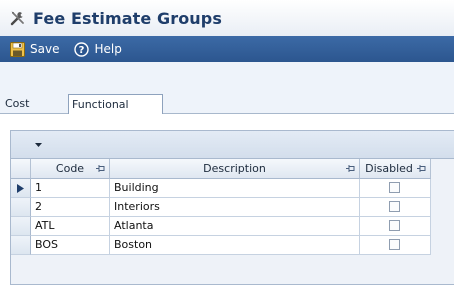  What do you see at coordinates (21, 169) in the screenshot?
I see `row-indicator-header` at bounding box center [21, 169].